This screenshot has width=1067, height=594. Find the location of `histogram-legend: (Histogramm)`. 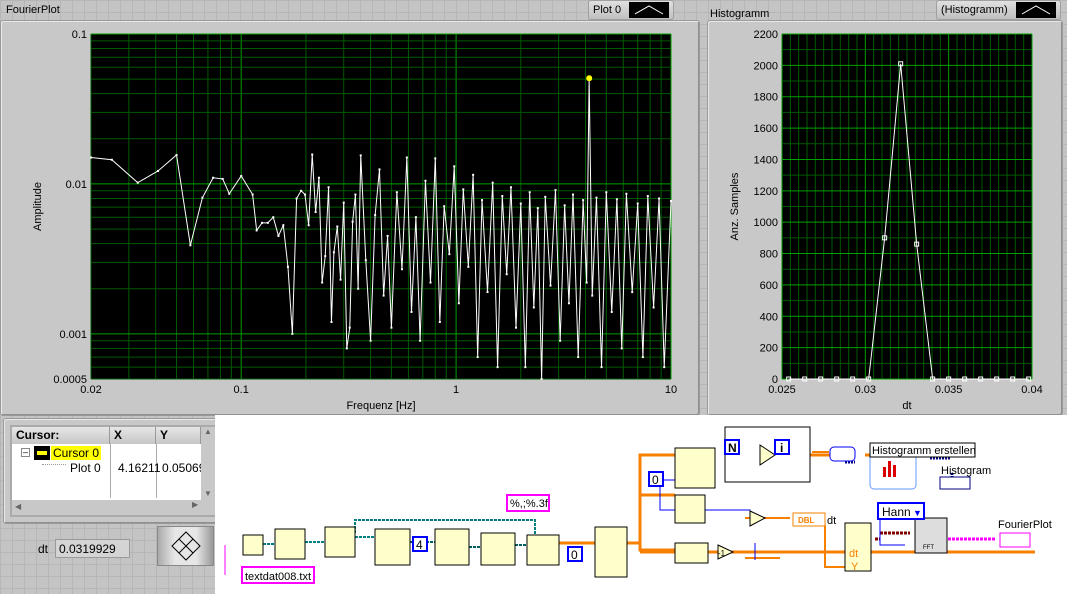

histogram-legend: (Histogramm) is located at coordinates (998, 10).